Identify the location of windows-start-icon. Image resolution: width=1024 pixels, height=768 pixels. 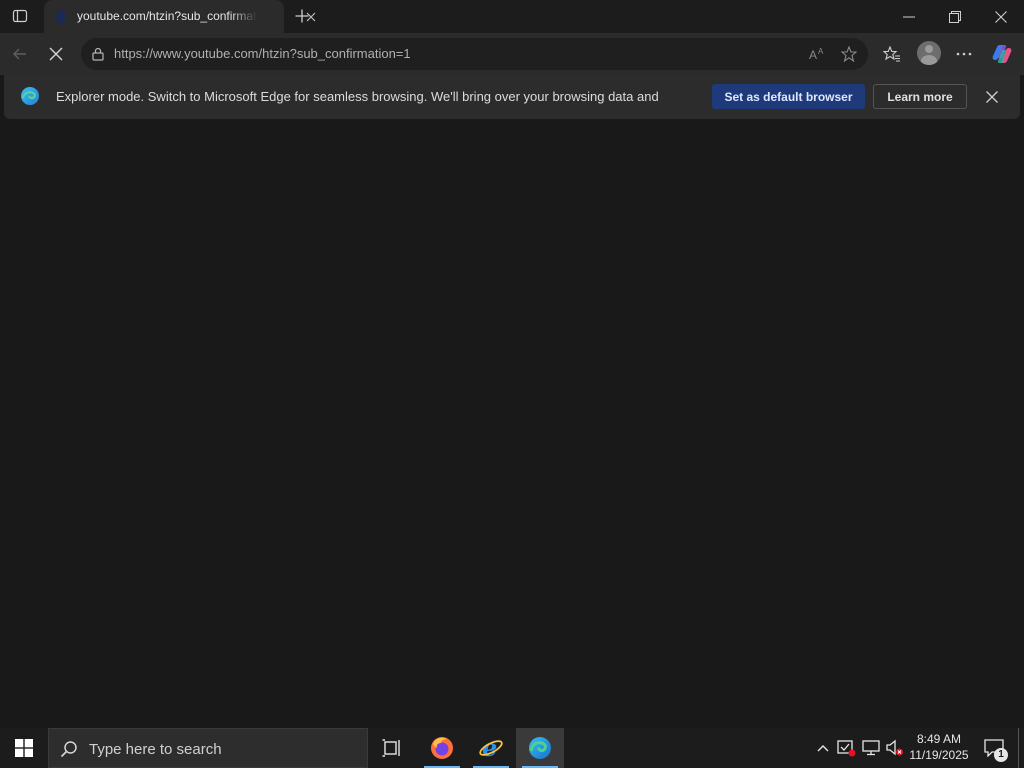
(24, 748).